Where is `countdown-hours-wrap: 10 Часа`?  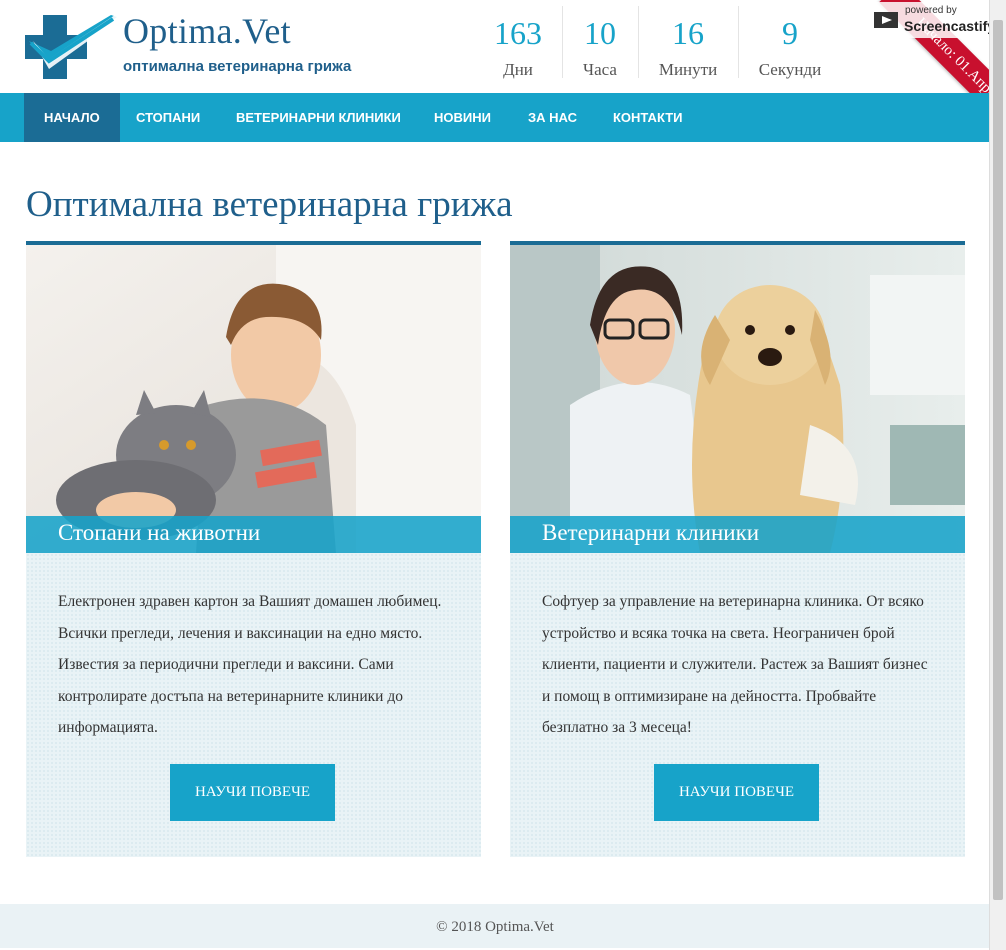 countdown-hours-wrap: 10 Часа is located at coordinates (600, 46).